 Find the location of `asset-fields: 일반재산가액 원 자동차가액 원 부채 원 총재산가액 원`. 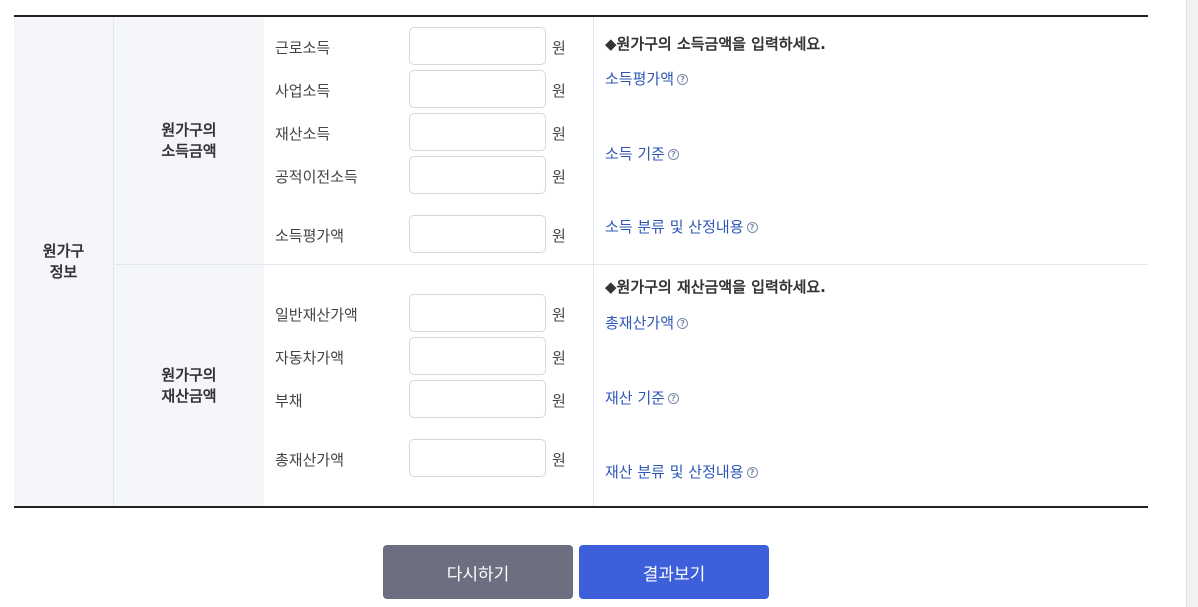

asset-fields: 일반재산가액 원 자동차가액 원 부채 원 총재산가액 원 is located at coordinates (429, 385).